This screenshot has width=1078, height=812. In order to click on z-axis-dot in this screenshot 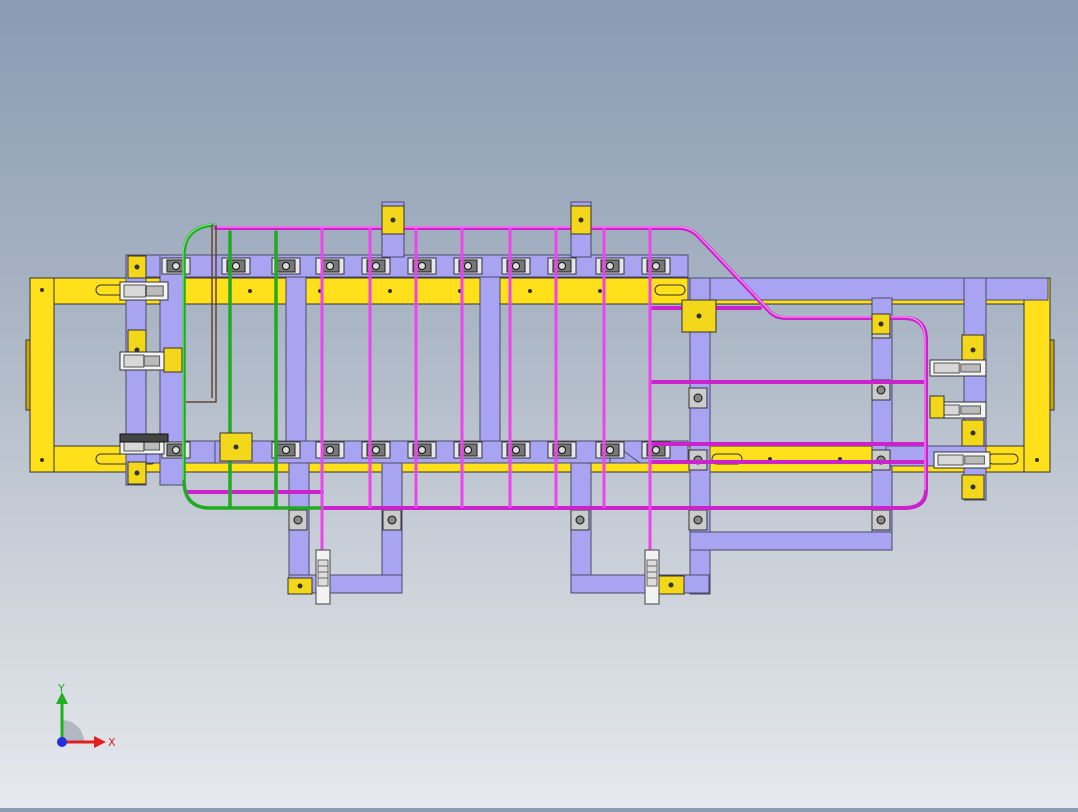, I will do `click(62, 742)`.